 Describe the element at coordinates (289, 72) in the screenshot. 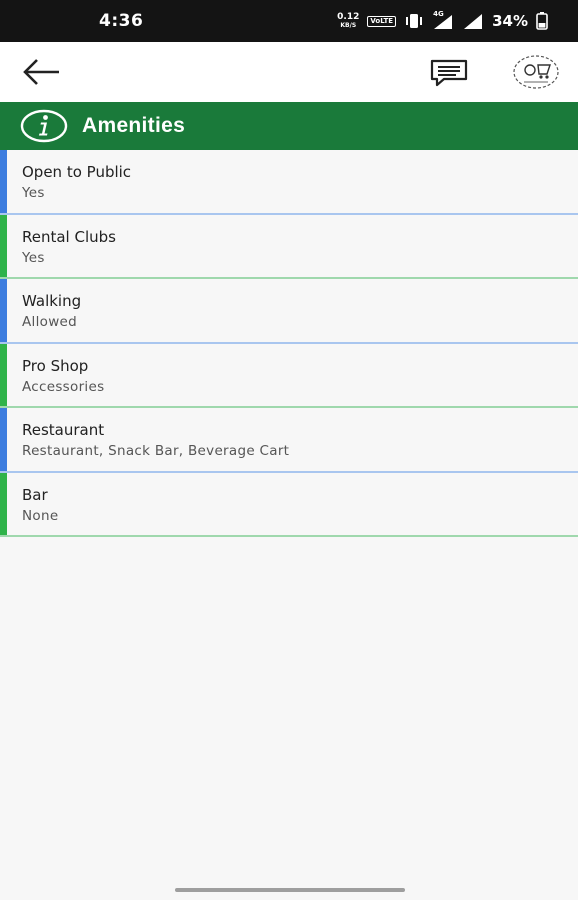

I see `app-header` at that location.